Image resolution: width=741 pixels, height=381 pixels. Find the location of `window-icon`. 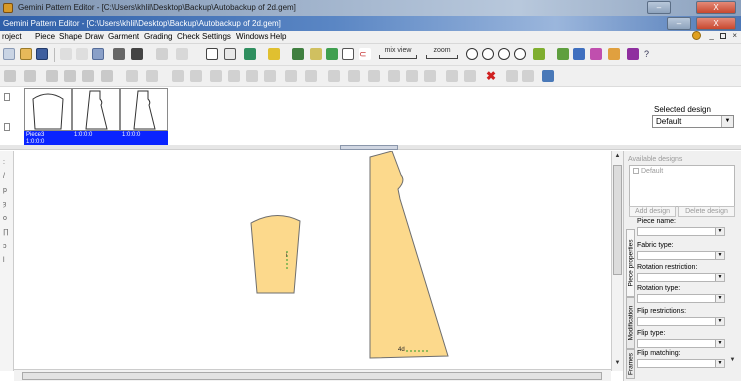

window-icon is located at coordinates (579, 54).